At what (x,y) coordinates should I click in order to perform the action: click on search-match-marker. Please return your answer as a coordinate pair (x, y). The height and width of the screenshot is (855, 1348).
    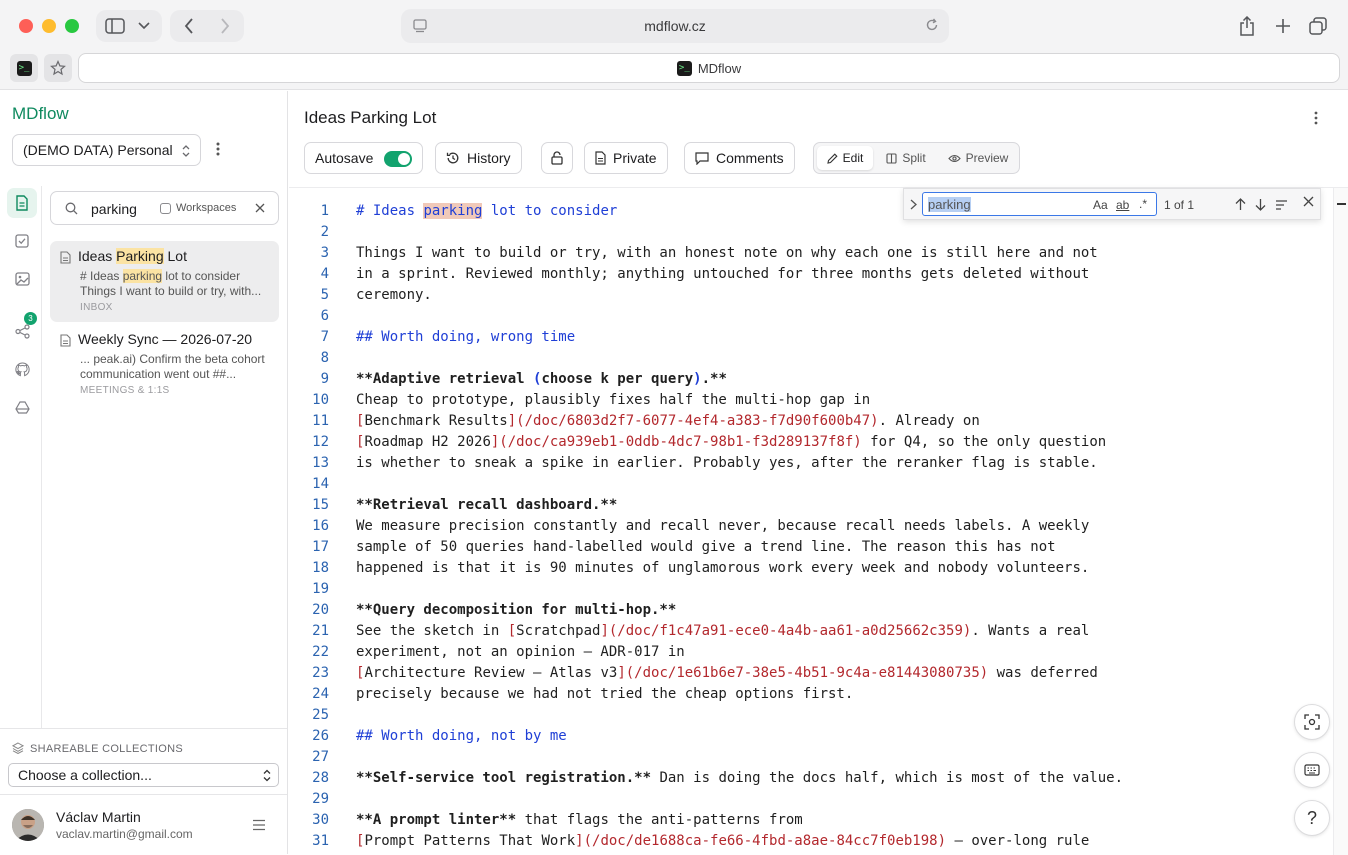
    Looking at the image, I should click on (1341, 204).